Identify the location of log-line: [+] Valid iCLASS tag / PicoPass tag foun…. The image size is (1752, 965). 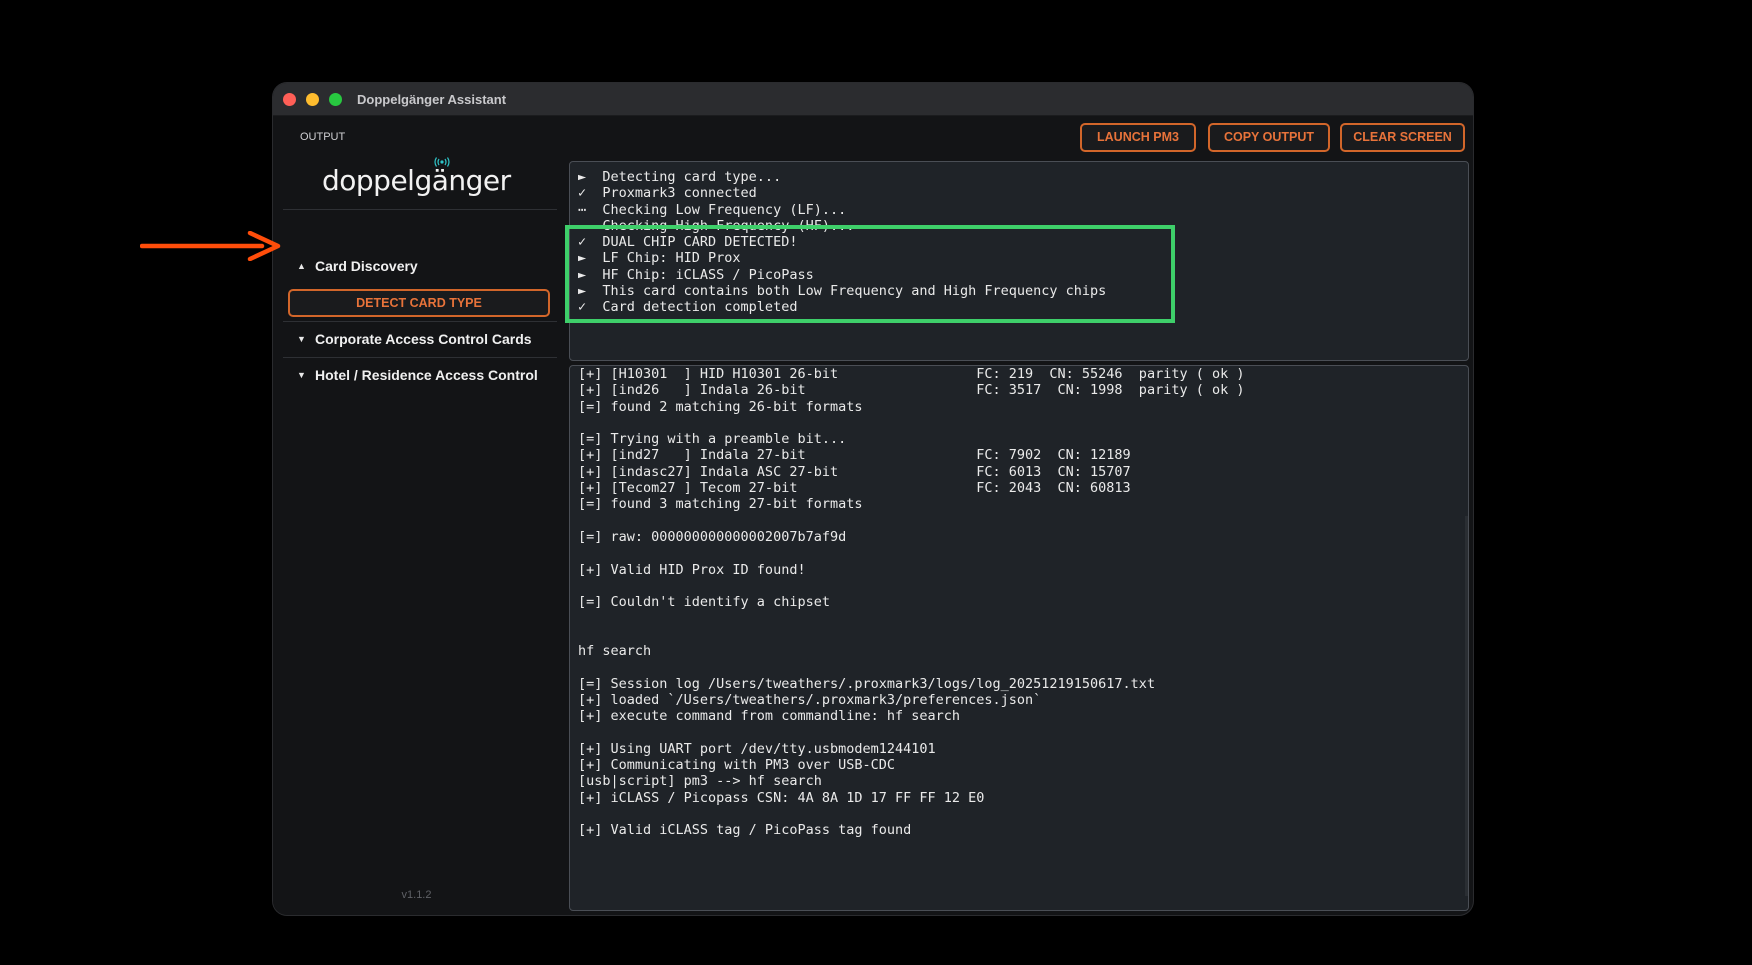
(745, 830).